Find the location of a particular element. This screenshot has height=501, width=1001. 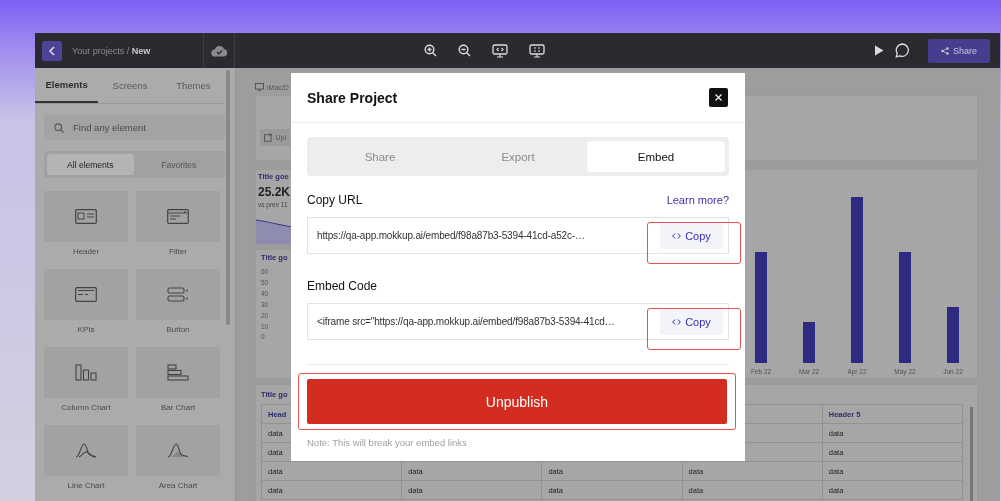

zoom-out-icon is located at coordinates (464, 50).